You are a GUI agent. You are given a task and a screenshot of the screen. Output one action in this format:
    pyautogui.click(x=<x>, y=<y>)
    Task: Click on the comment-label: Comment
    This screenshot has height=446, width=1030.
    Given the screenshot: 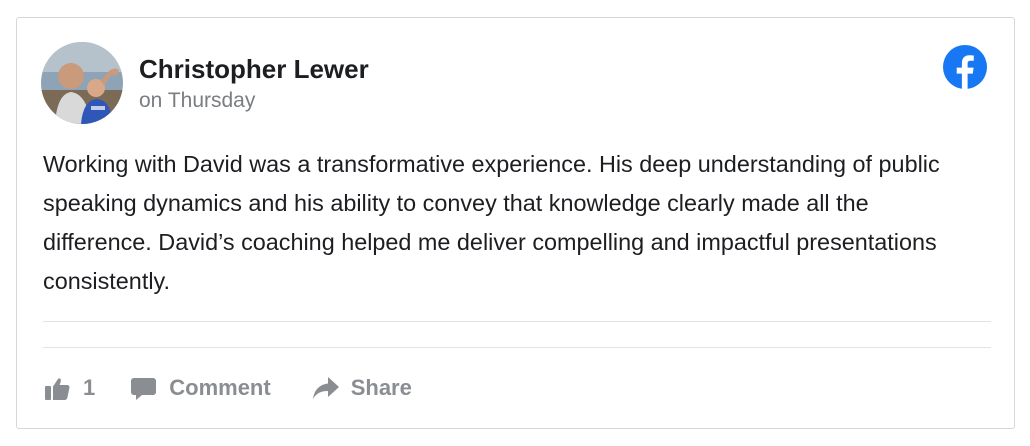 What is the action you would take?
    pyautogui.click(x=220, y=387)
    